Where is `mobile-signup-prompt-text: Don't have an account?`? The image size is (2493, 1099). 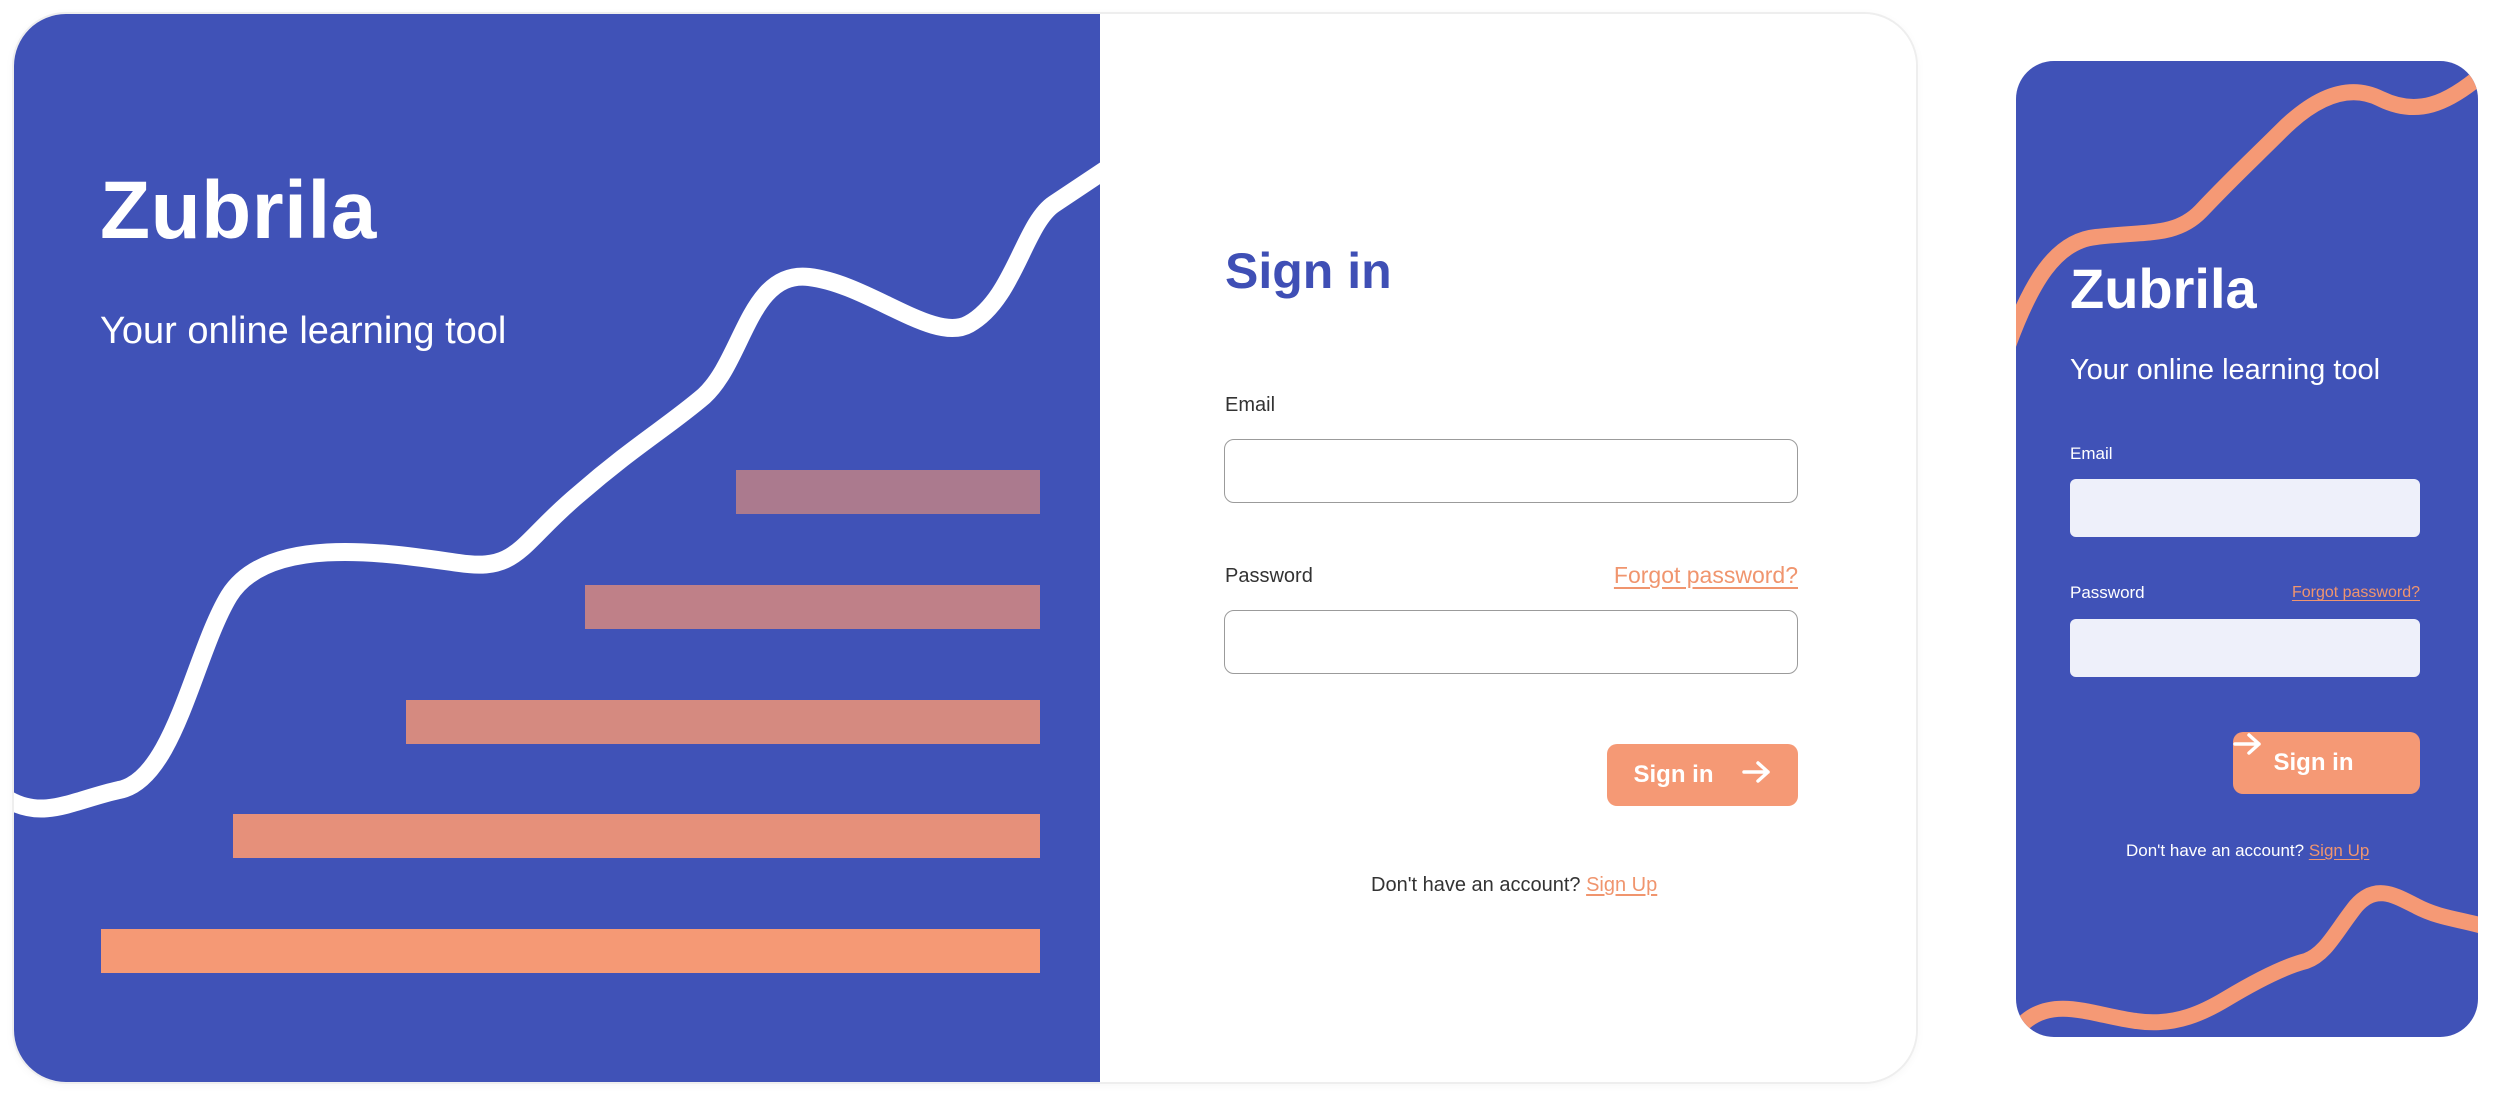
mobile-signup-prompt-text: Don't have an account? is located at coordinates (2215, 850).